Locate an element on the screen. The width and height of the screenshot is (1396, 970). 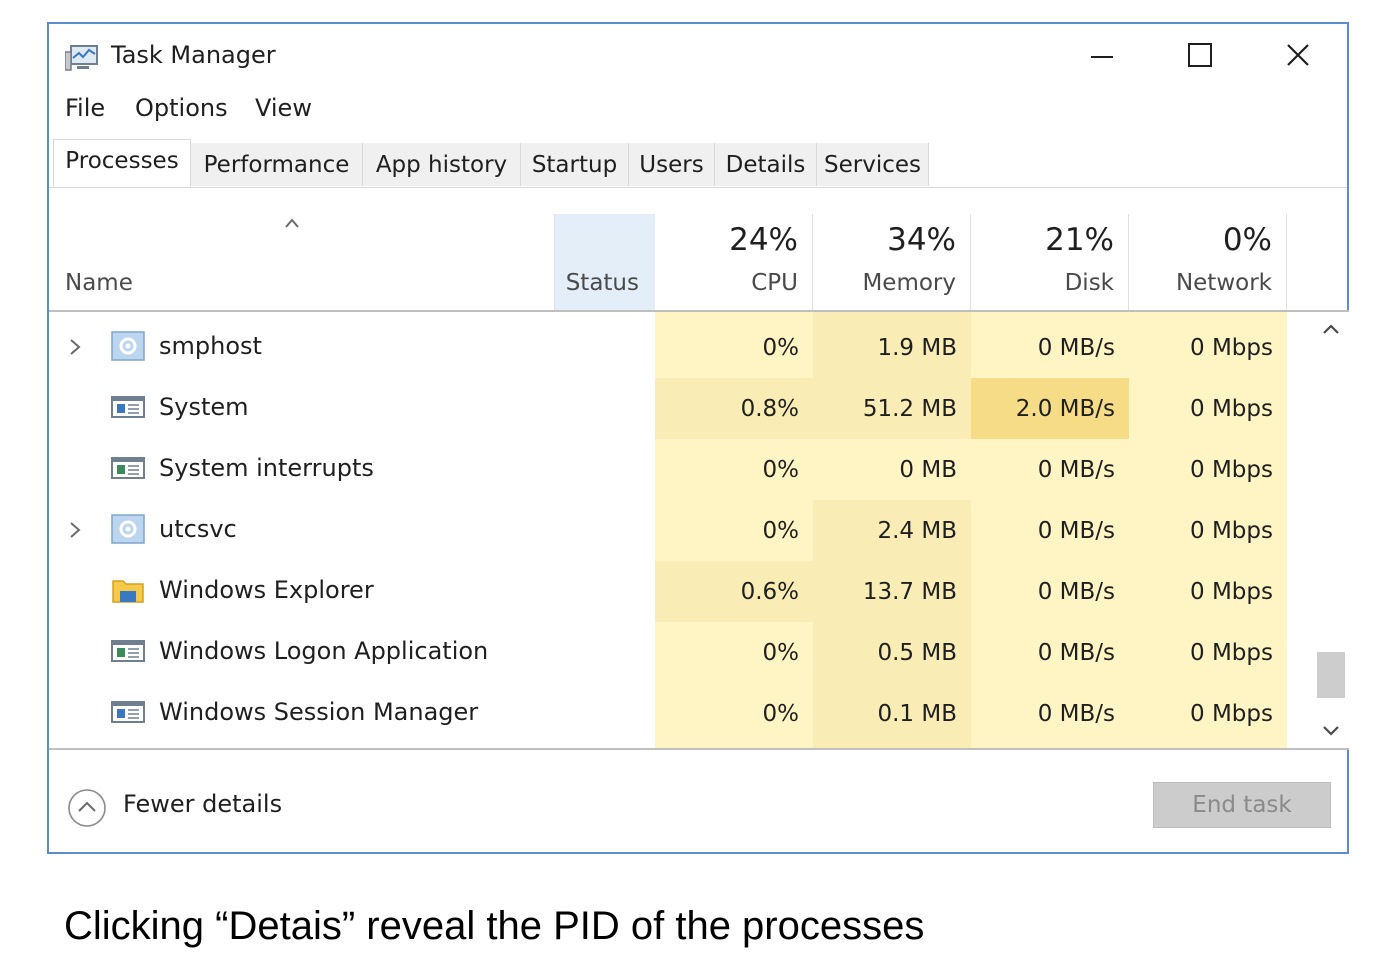
process-row-utcsvc: utcsvc 0% 2.4 MB 0 MB/s 0 Mbps is located at coordinates (681, 530).